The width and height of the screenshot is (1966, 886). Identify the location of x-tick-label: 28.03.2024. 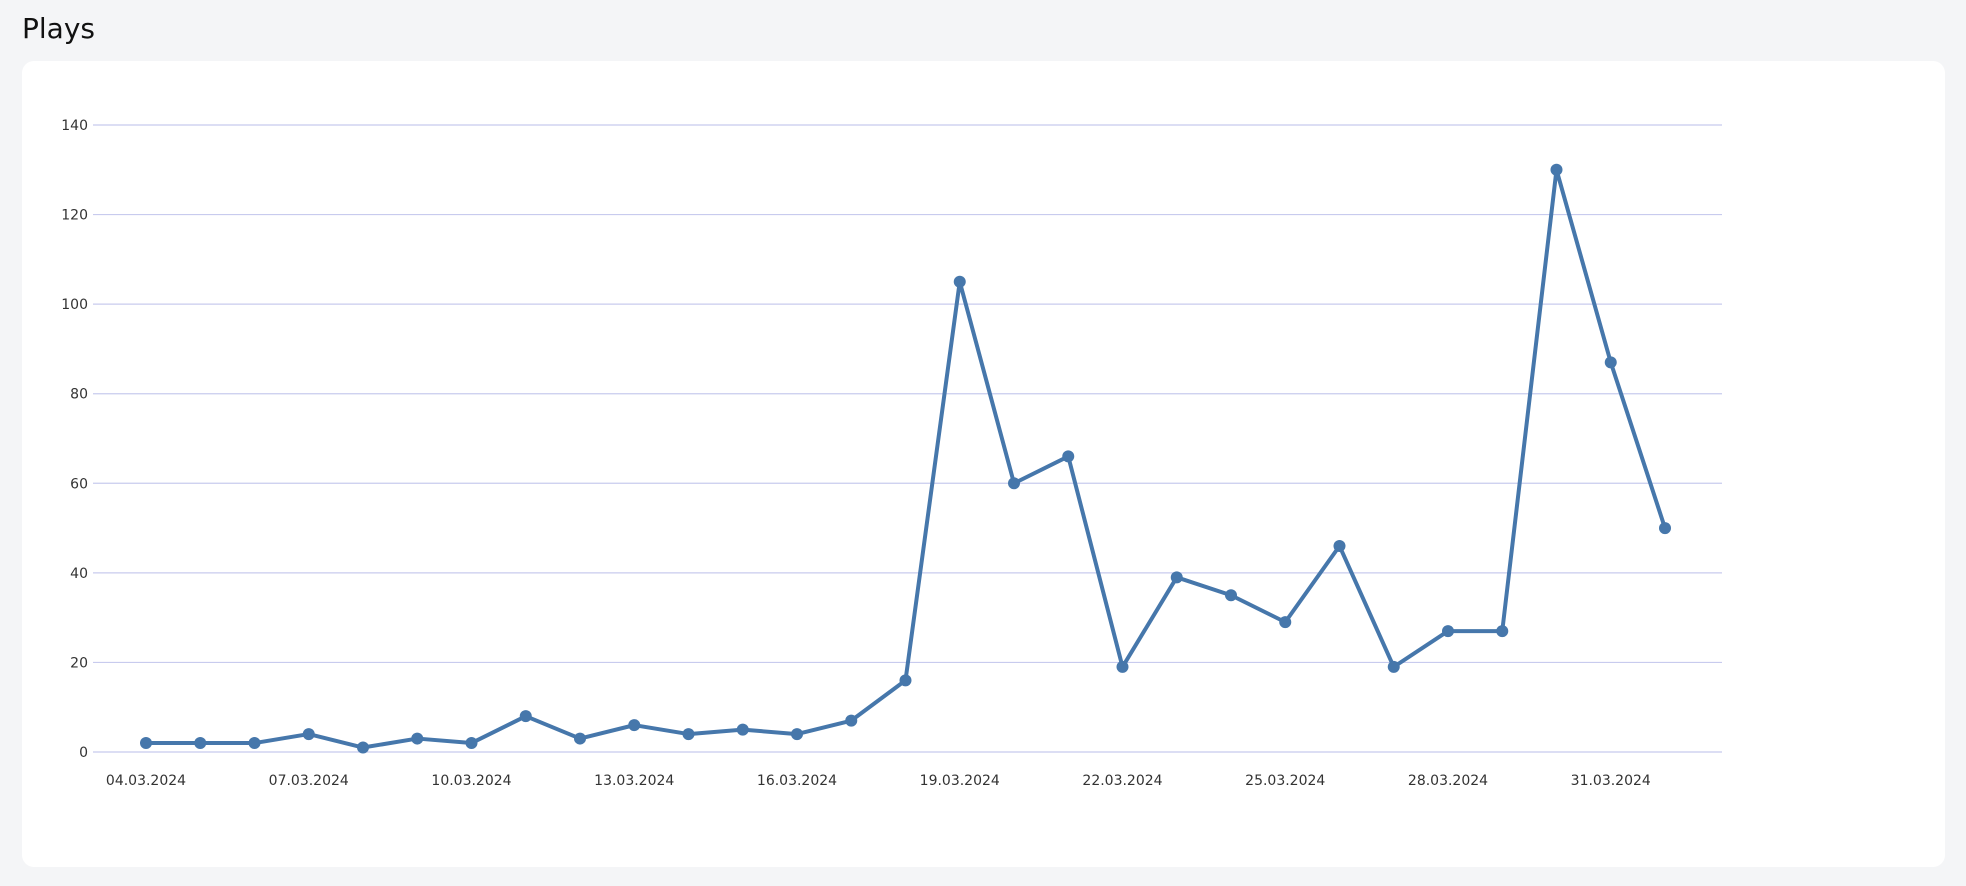
(1448, 781).